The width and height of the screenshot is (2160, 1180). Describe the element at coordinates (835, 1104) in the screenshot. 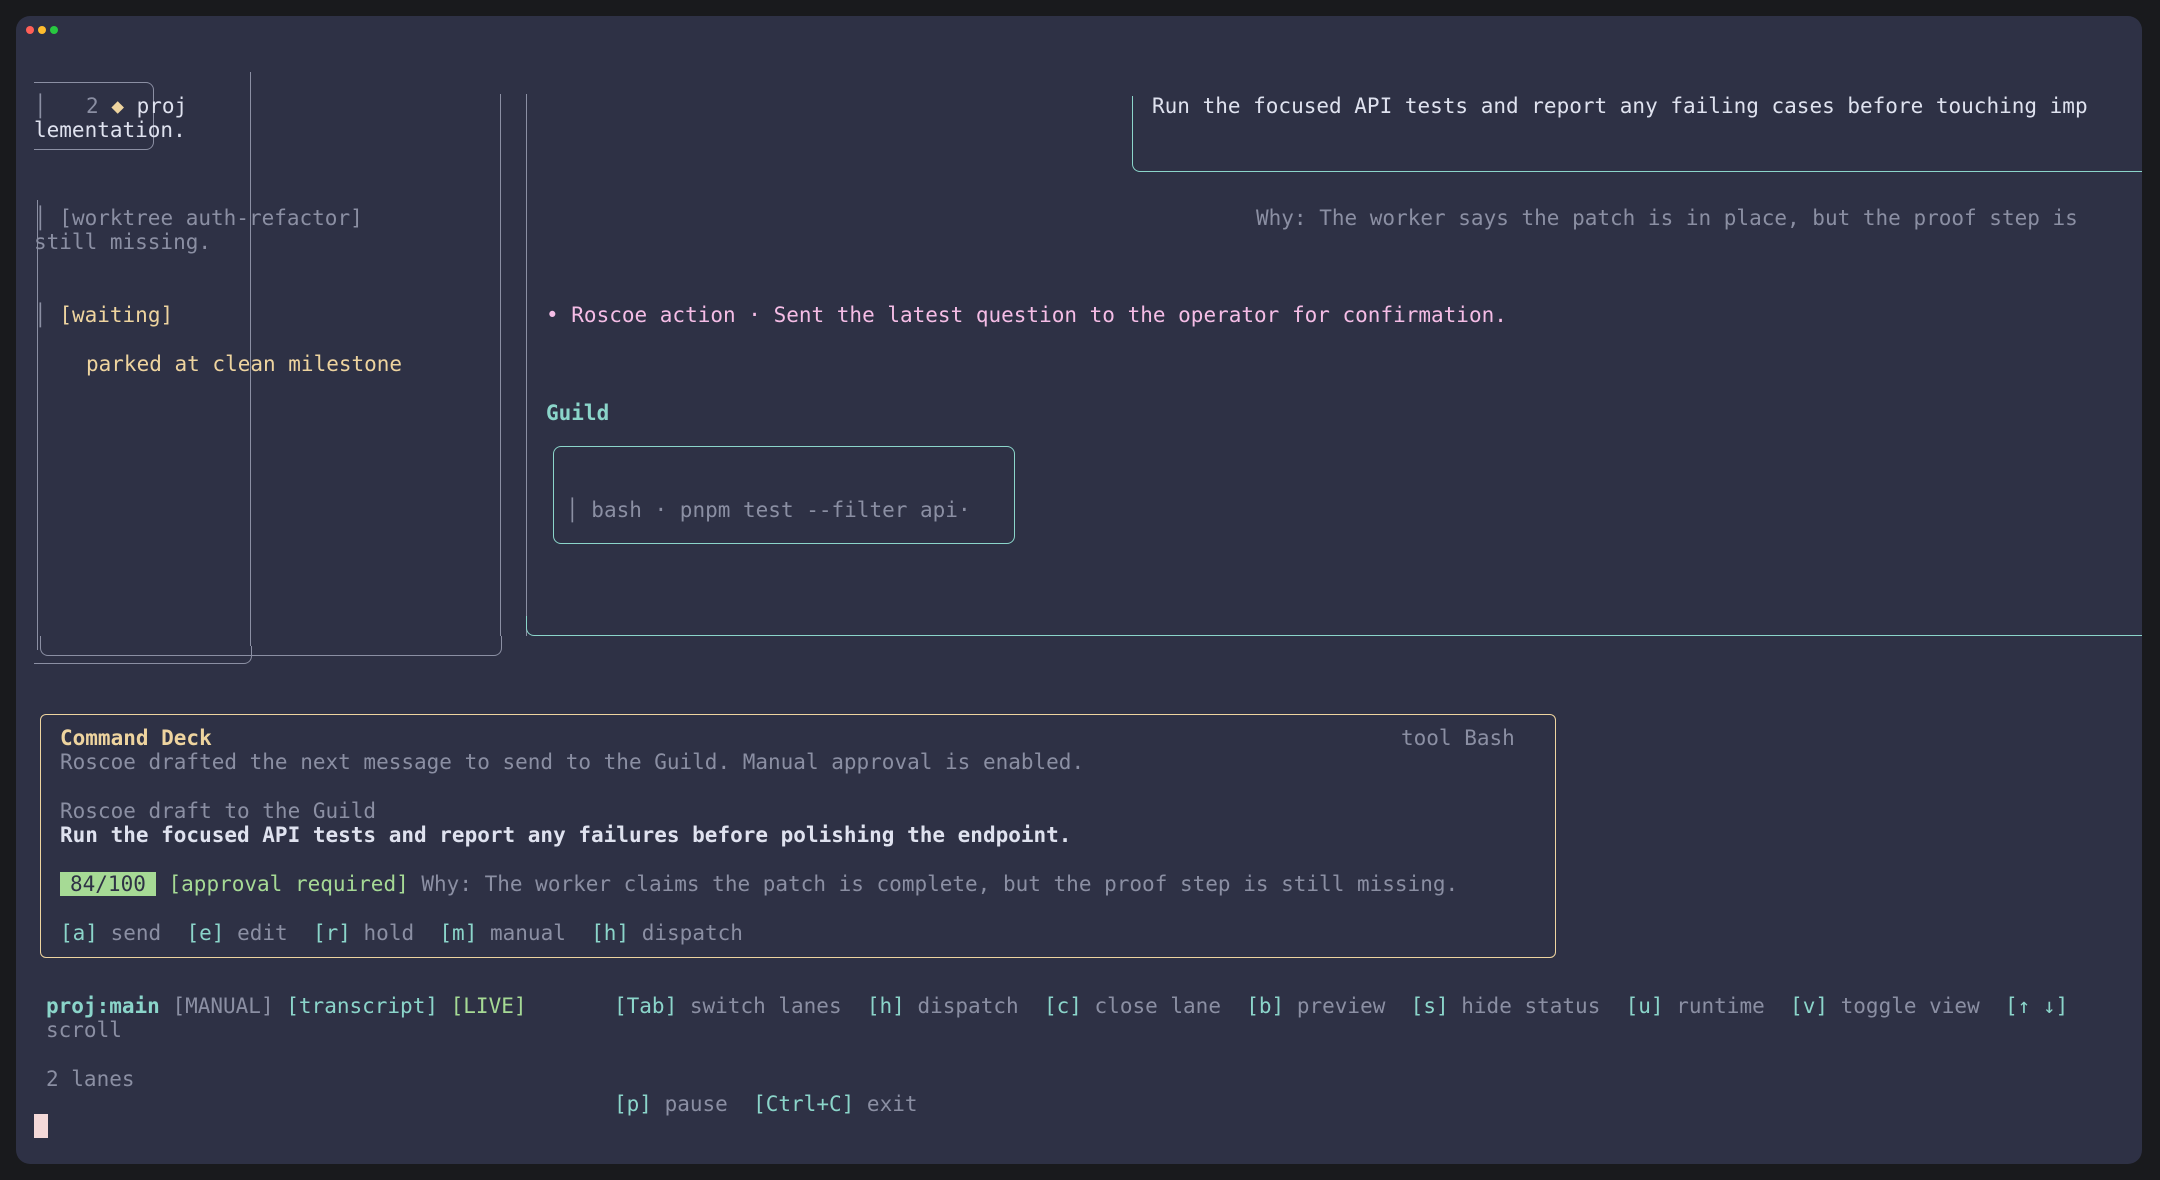

I see `shortcut-exit: [Ctrl+C] exit` at that location.